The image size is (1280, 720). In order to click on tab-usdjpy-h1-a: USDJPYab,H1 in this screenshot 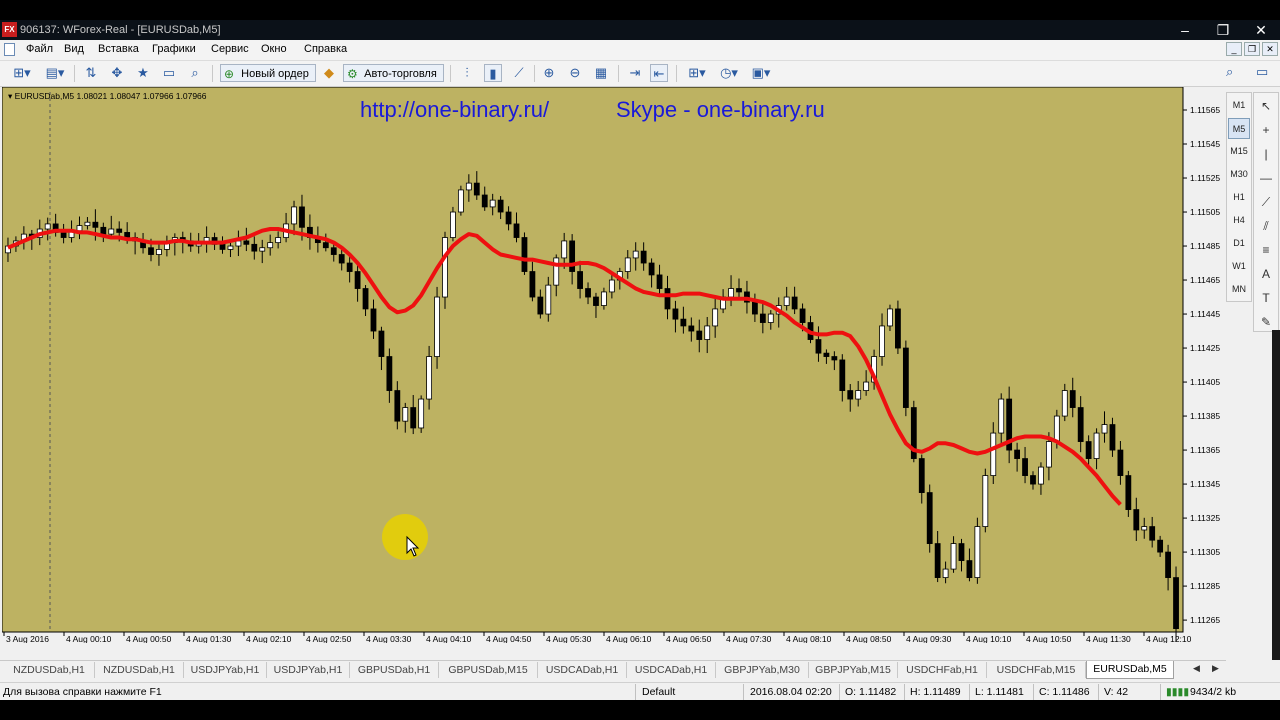, I will do `click(225, 670)`.